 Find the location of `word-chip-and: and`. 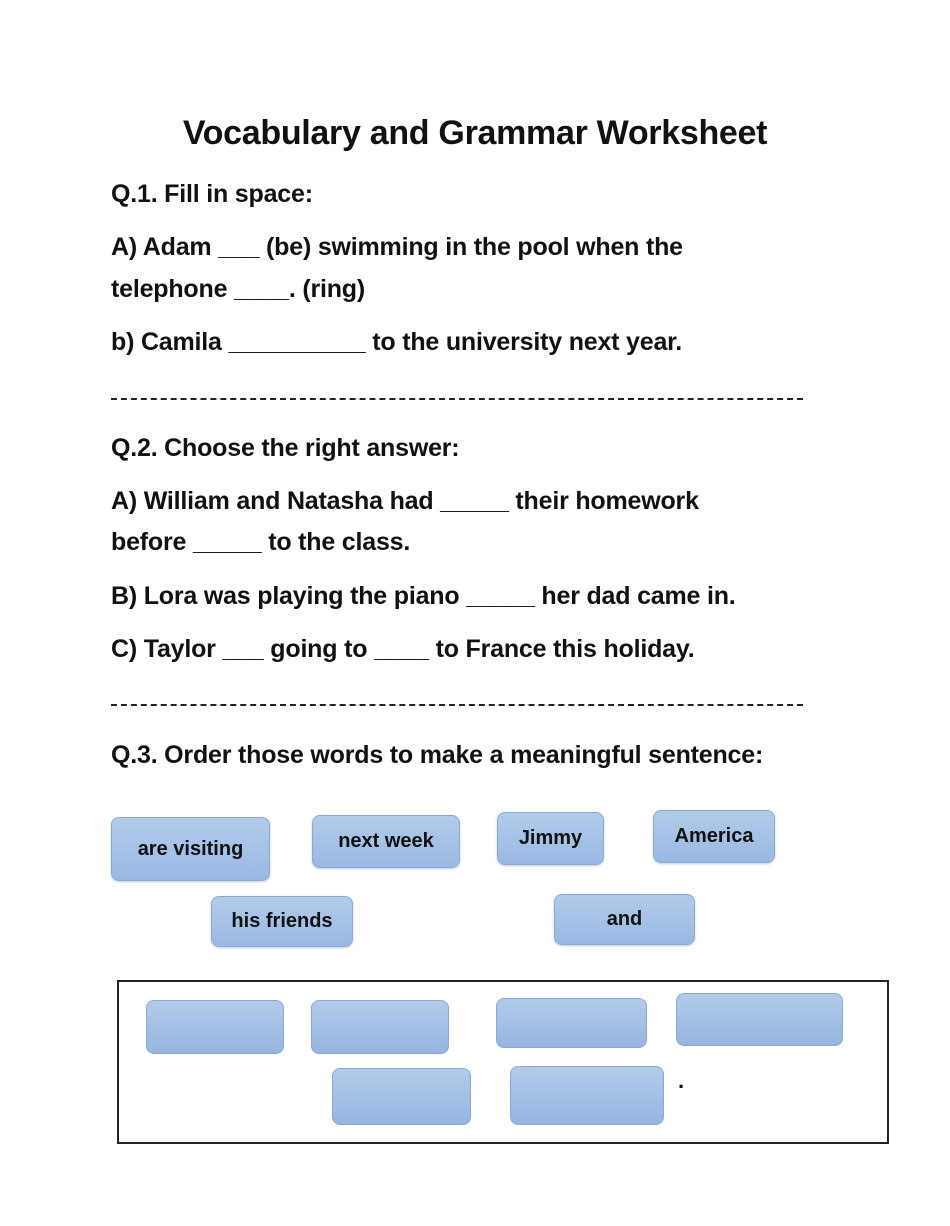

word-chip-and: and is located at coordinates (624, 919).